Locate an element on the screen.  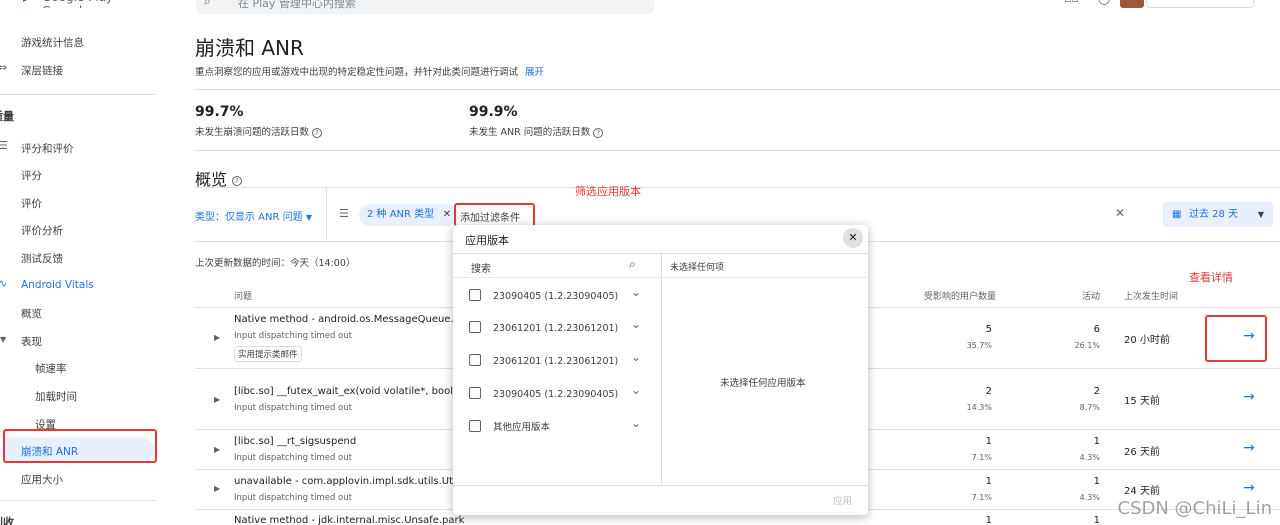
issue-type-dropdown: 类型：仅显示 ANR 问题 ▼ is located at coordinates (253, 215).